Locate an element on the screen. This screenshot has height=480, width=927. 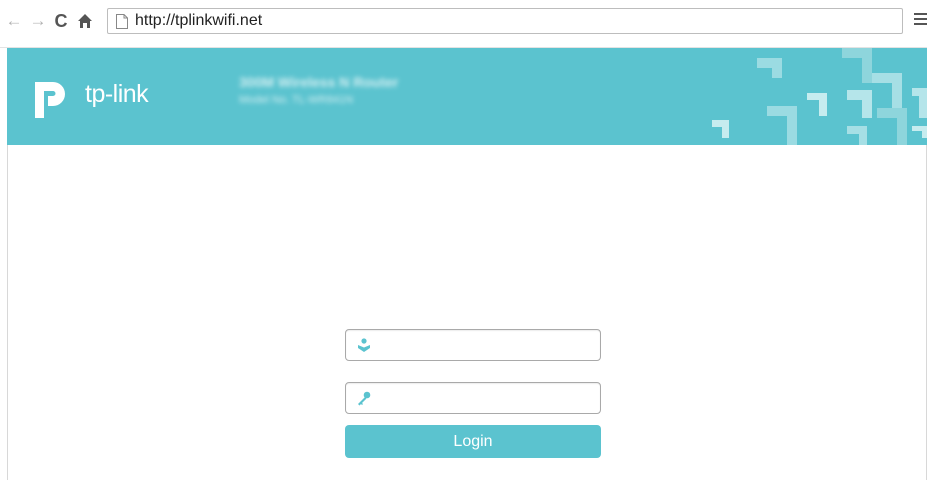
username-input is located at coordinates (487, 346).